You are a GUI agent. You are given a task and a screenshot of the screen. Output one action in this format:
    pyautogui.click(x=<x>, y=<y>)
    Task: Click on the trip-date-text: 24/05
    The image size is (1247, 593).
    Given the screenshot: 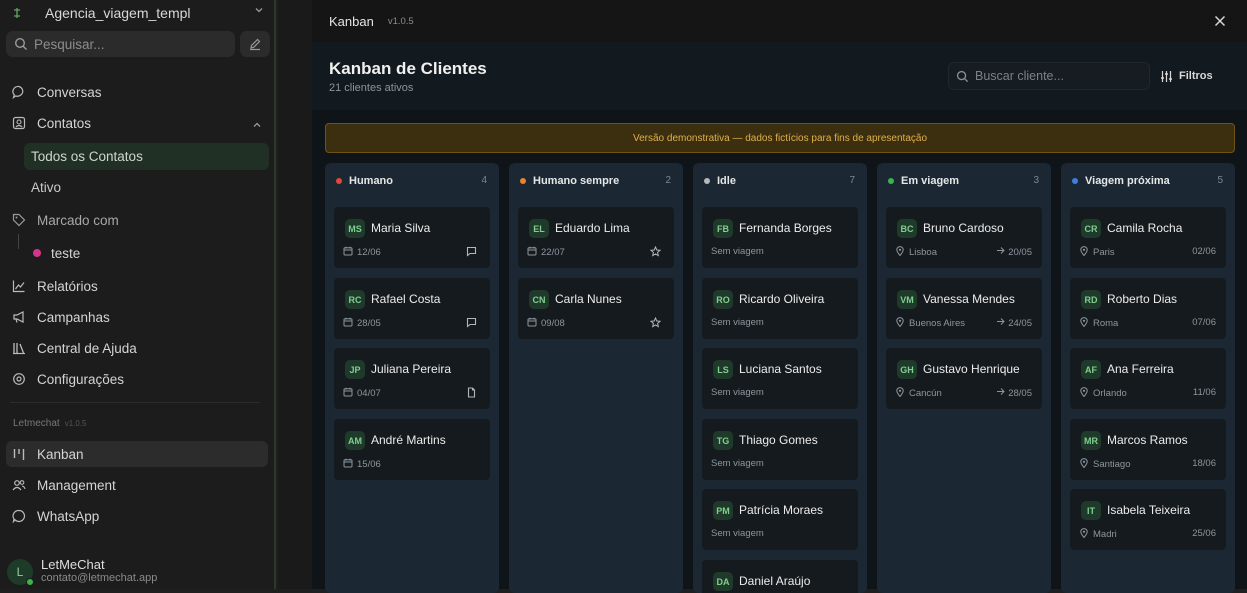 What is the action you would take?
    pyautogui.click(x=1020, y=323)
    